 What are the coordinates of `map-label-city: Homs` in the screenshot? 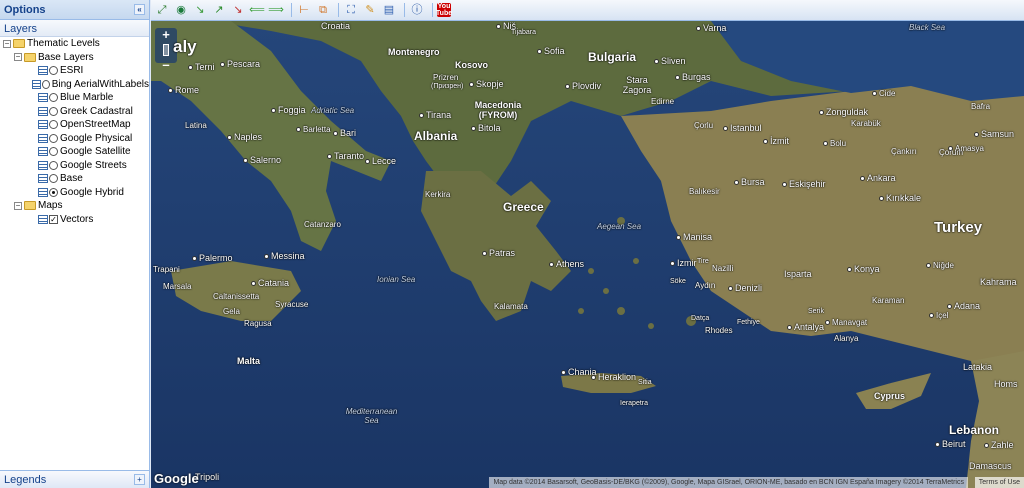 It's located at (1006, 384).